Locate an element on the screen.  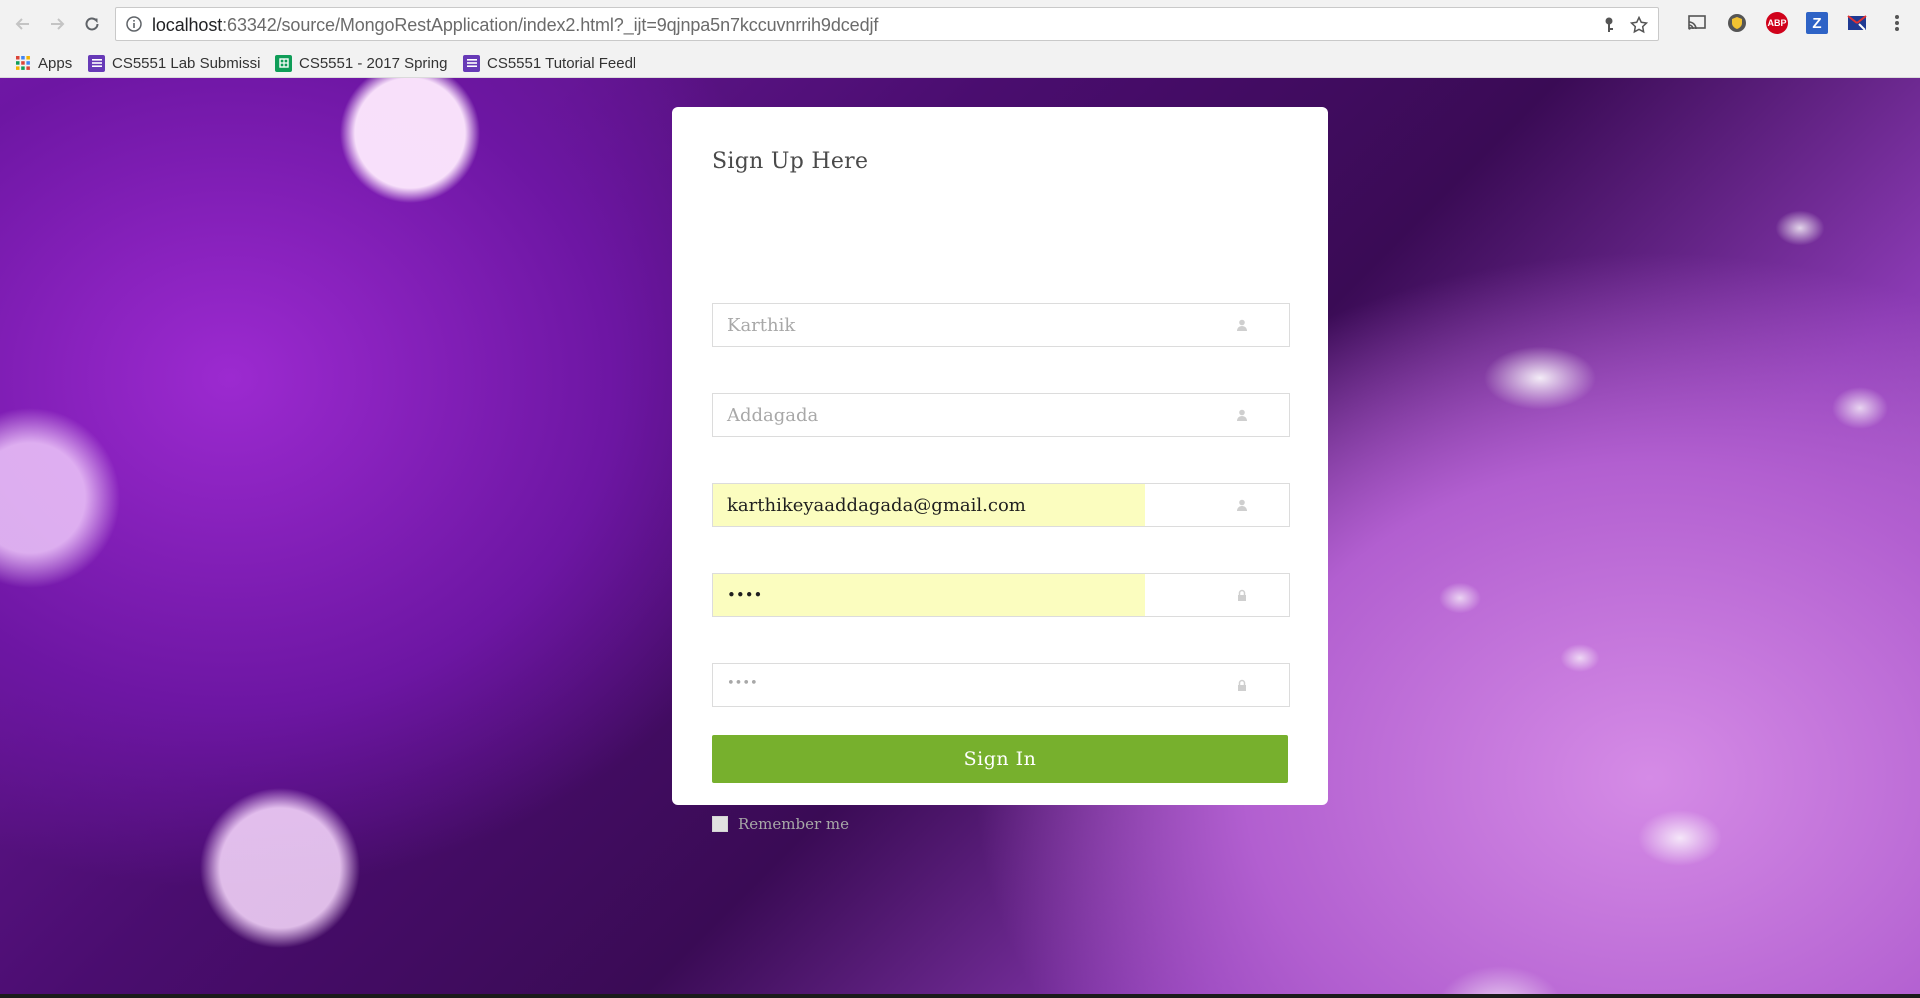
password-field: •••• is located at coordinates (1001, 595).